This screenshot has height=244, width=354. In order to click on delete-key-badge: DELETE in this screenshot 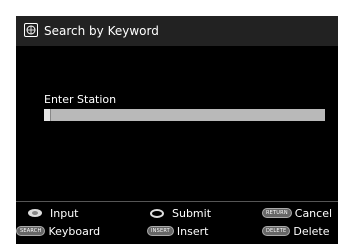, I will do `click(276, 231)`.